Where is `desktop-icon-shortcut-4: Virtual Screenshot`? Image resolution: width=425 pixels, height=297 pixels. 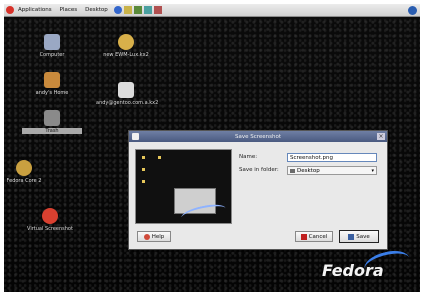
desktop-icon-shortcut-4: Virtual Screenshot is located at coordinates (50, 220).